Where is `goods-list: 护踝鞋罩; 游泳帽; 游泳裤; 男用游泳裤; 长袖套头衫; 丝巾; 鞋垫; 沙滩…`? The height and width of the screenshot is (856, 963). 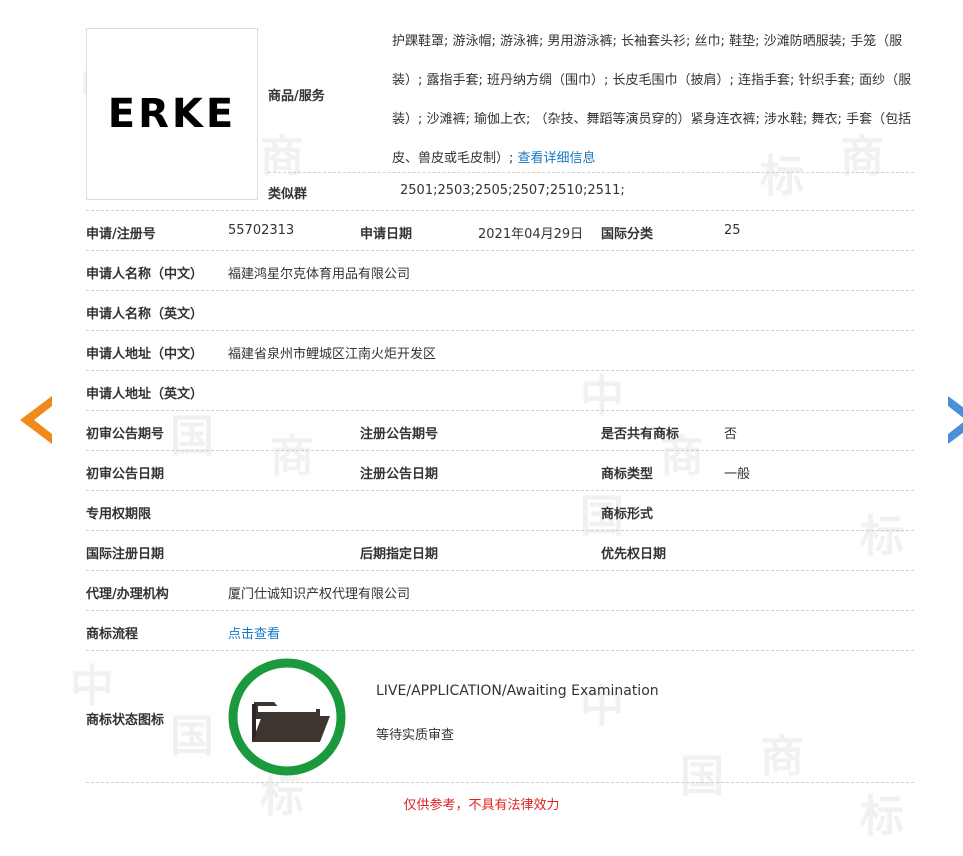 goods-list: 护踝鞋罩; 游泳帽; 游泳裤; 男用游泳裤; 长袖套头衫; 丝巾; 鞋垫; 沙滩… is located at coordinates (653, 100).